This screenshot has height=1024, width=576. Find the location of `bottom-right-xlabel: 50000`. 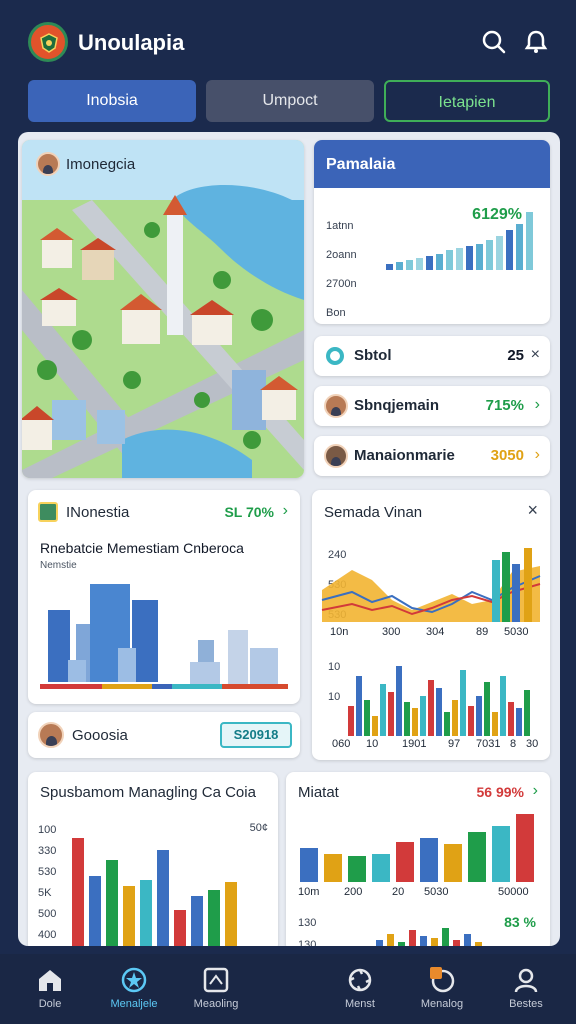

bottom-right-xlabel: 50000 is located at coordinates (513, 892).